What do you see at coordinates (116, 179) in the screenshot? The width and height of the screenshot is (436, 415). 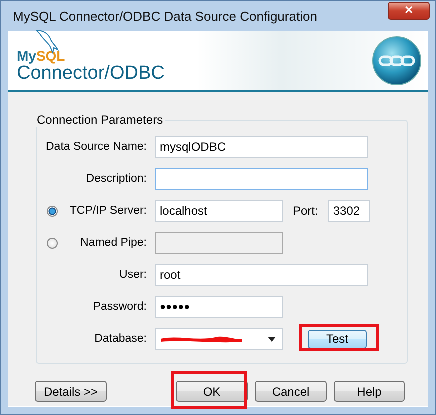 I see `field-label: Description:` at bounding box center [116, 179].